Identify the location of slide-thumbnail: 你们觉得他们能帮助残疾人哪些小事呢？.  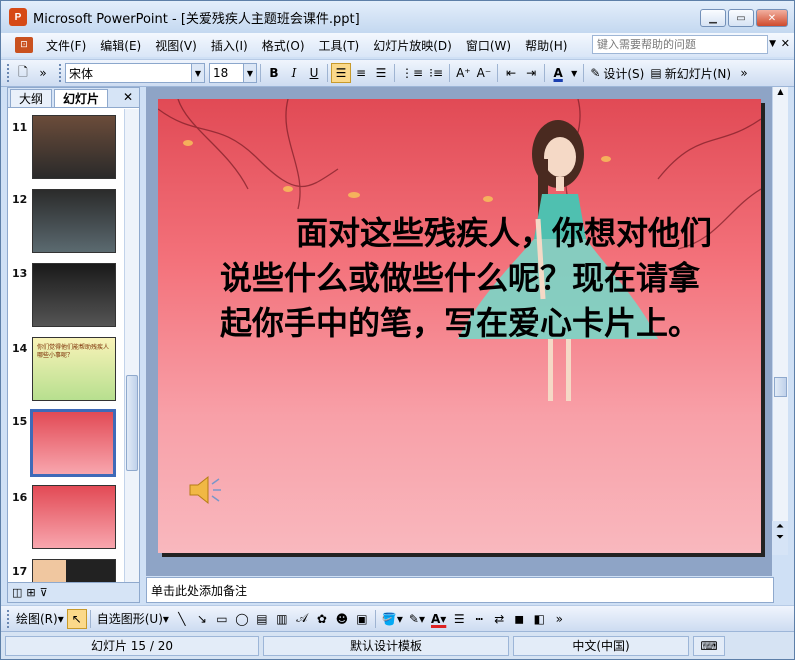
(74, 369).